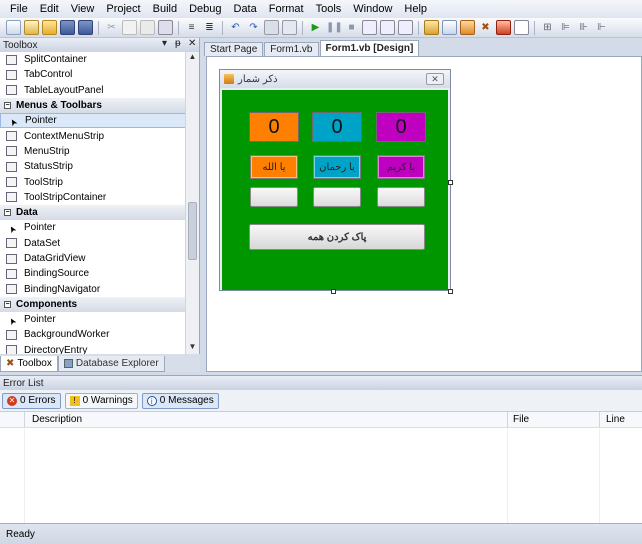 Image resolution: width=642 pixels, height=544 pixels. I want to click on column-line: Line, so click(615, 419).